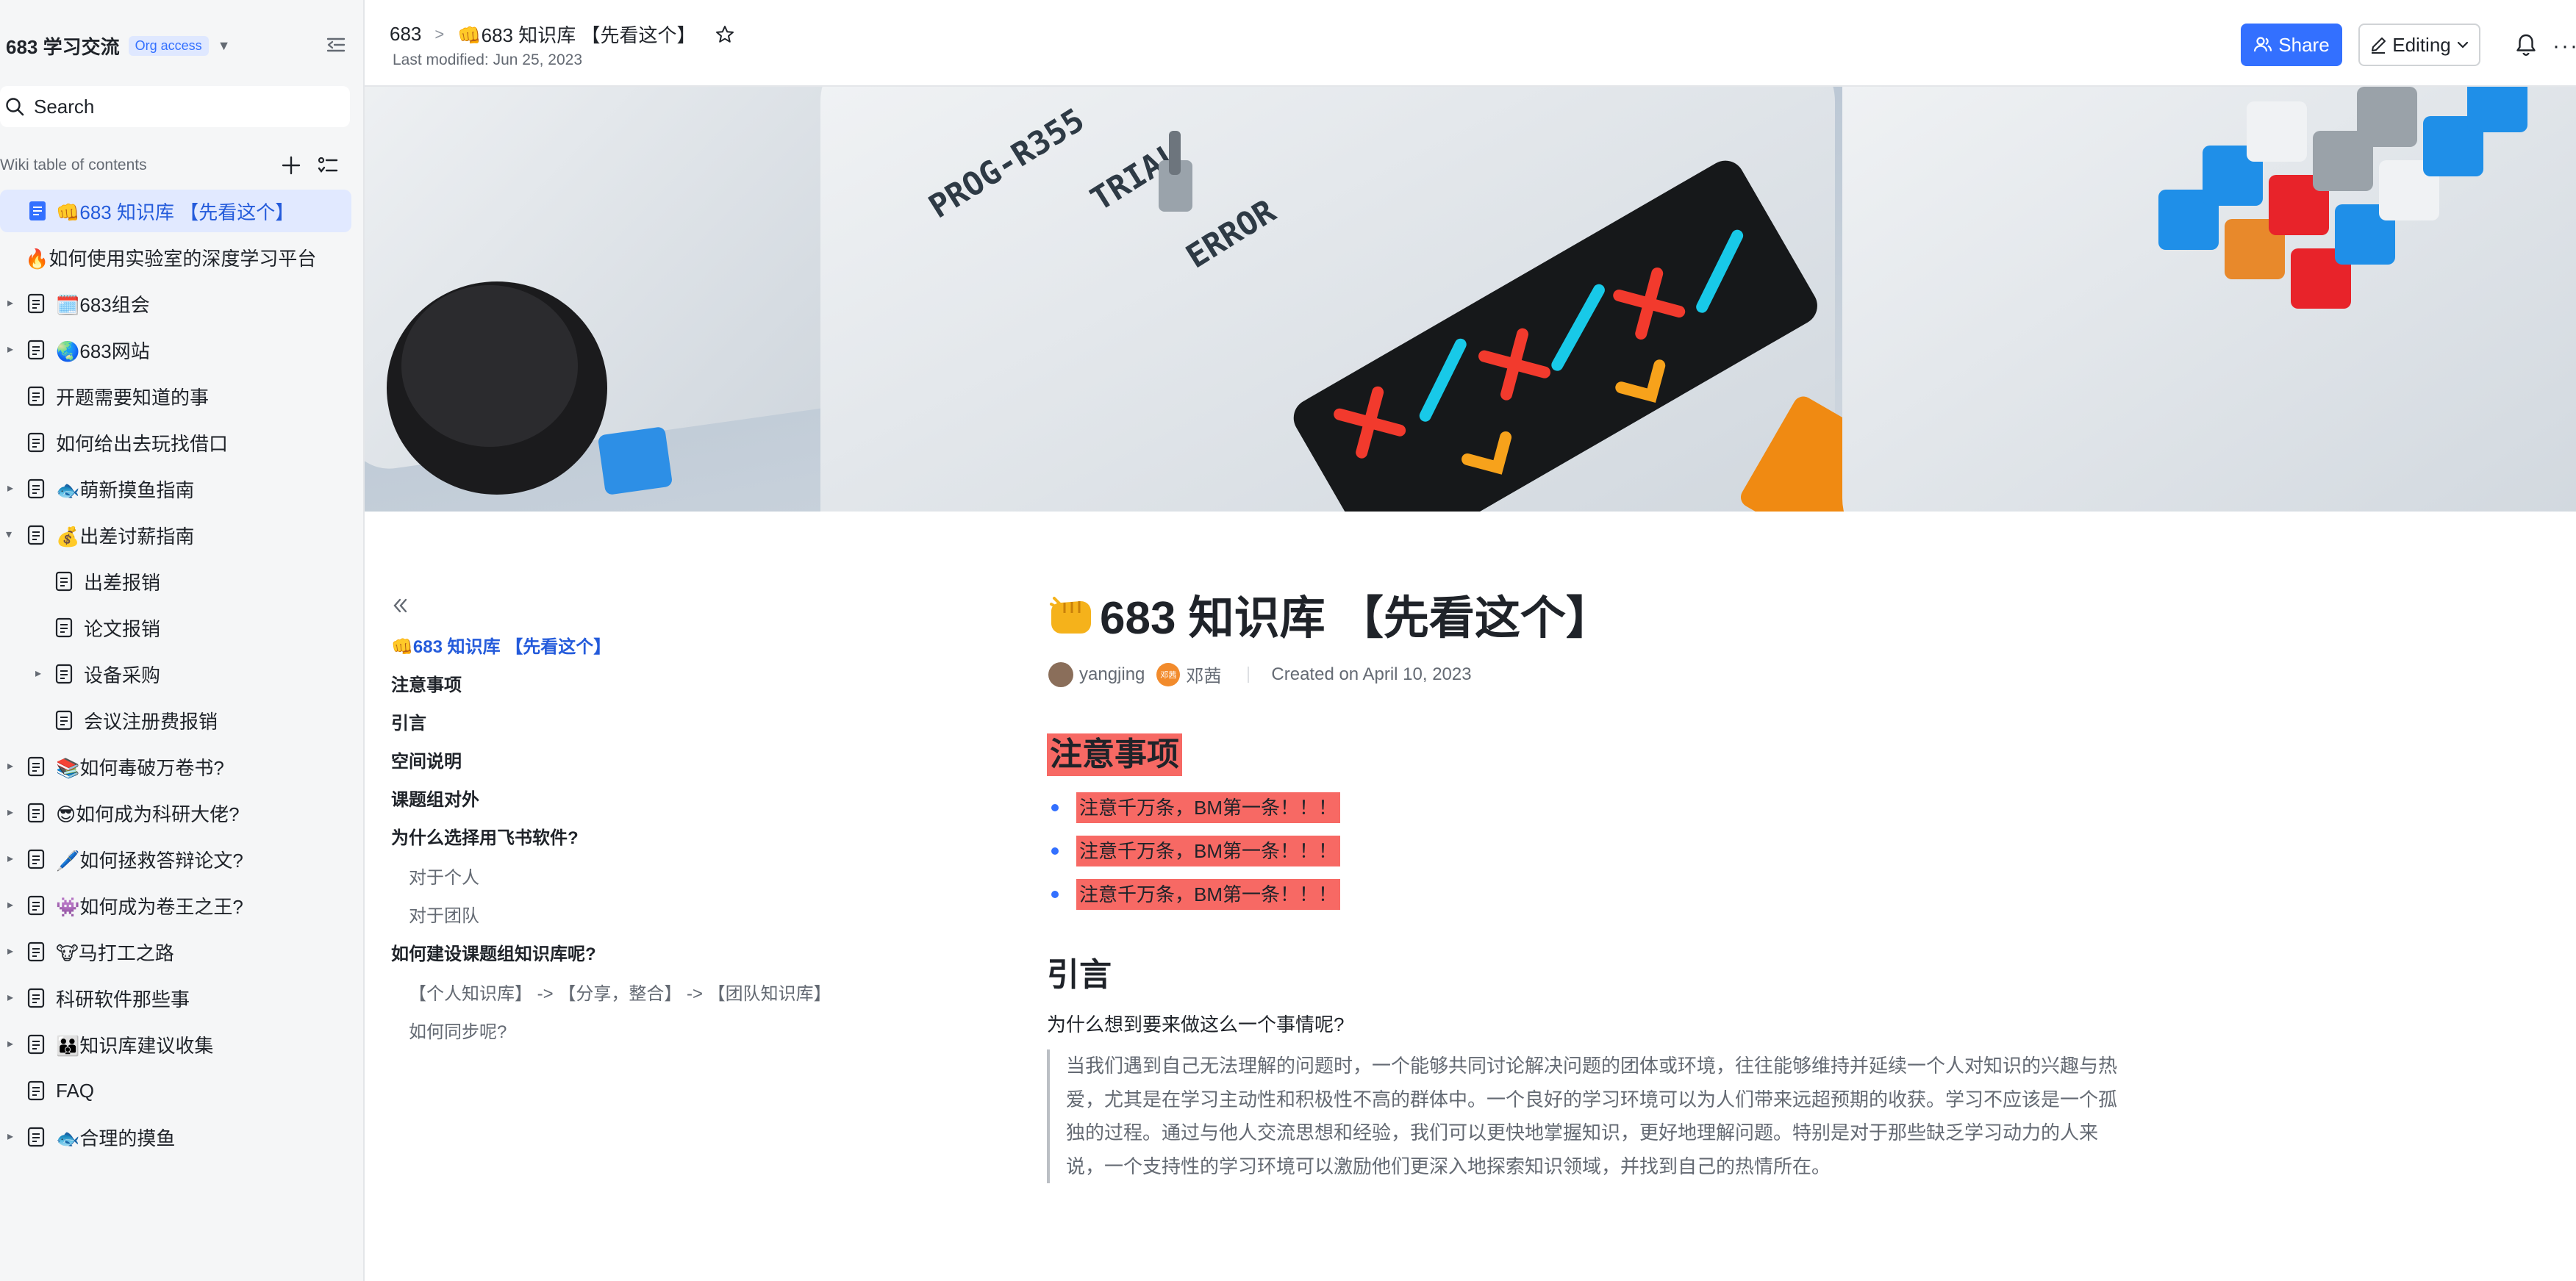  What do you see at coordinates (1203, 674) in the screenshot?
I see `author-name: 邓茜` at bounding box center [1203, 674].